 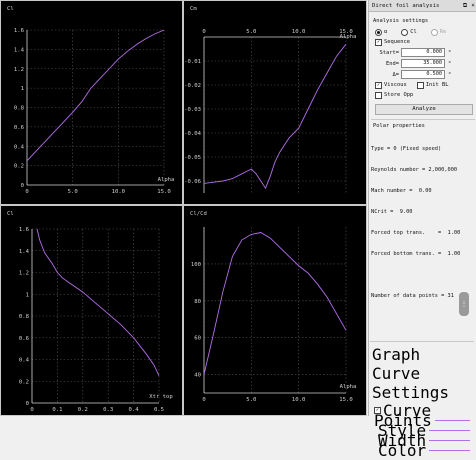 I want to click on sequence-checkbox: ✓, so click(x=378, y=42).